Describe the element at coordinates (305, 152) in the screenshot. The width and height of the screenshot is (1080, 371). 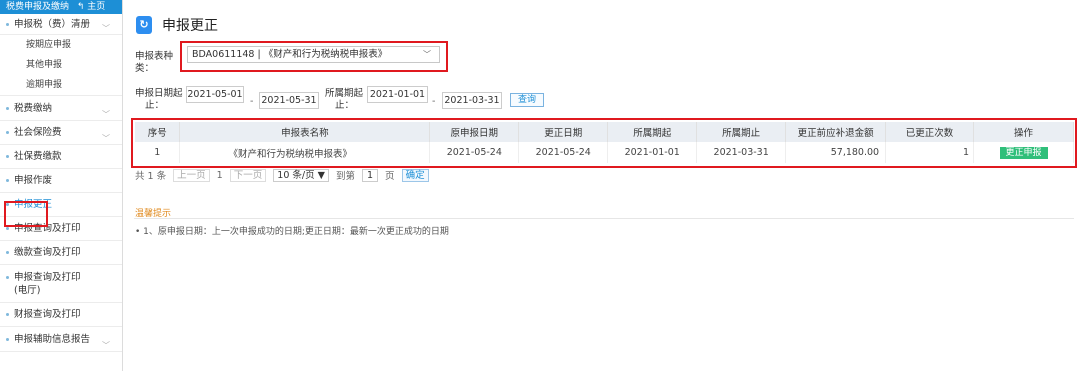
I see `cell-report-name: 《财产和行为税纳税申报表》` at that location.